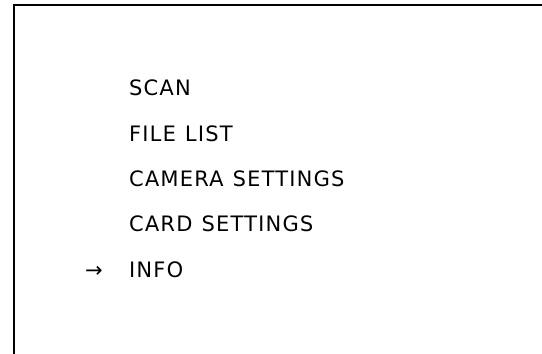 This screenshot has width=542, height=354. Describe the element at coordinates (94, 270) in the screenshot. I see `selection-arrow-icon: →` at that location.